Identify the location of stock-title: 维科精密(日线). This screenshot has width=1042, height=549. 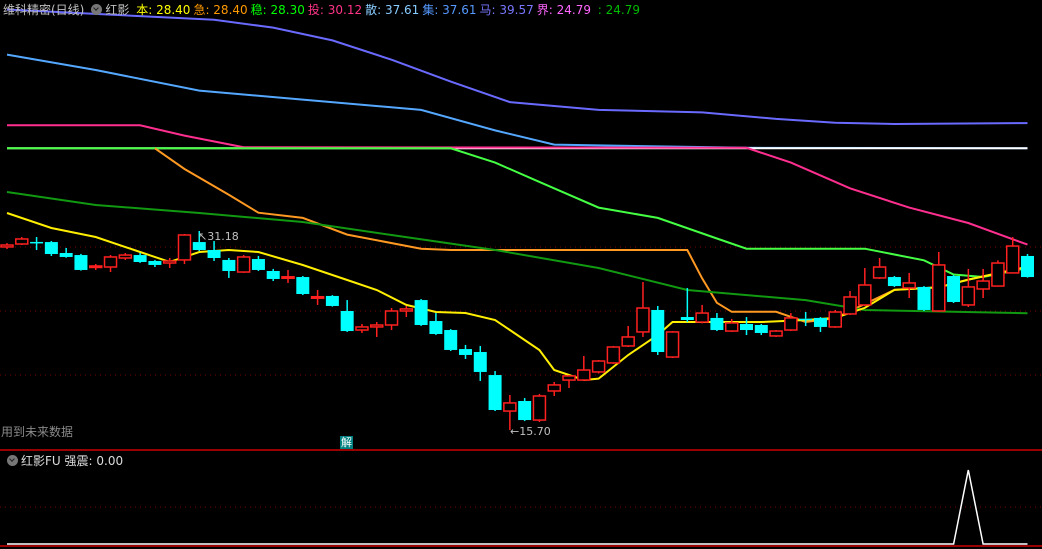
(44, 10).